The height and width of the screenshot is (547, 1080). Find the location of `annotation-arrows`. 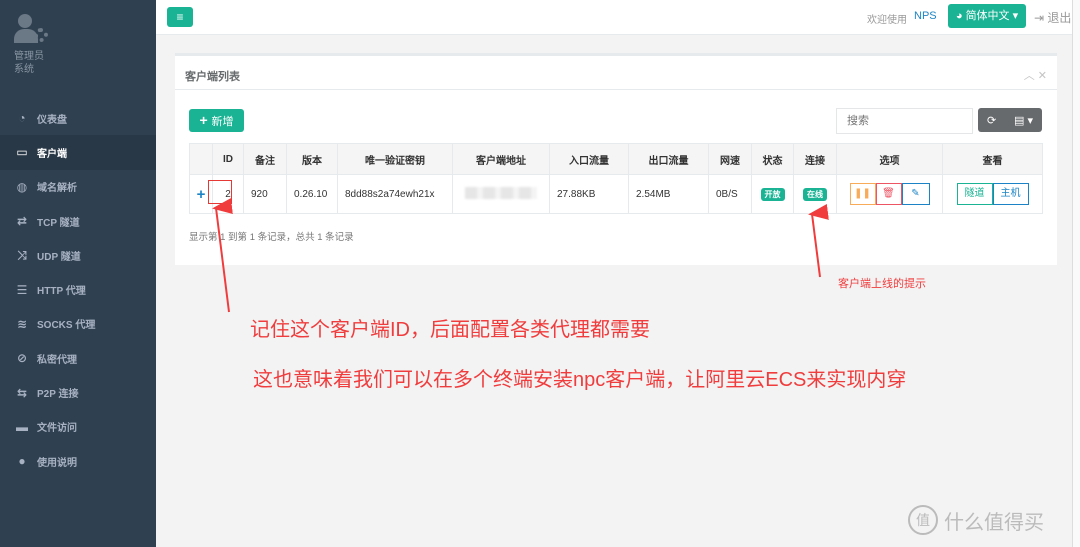

annotation-arrows is located at coordinates (520, 255).